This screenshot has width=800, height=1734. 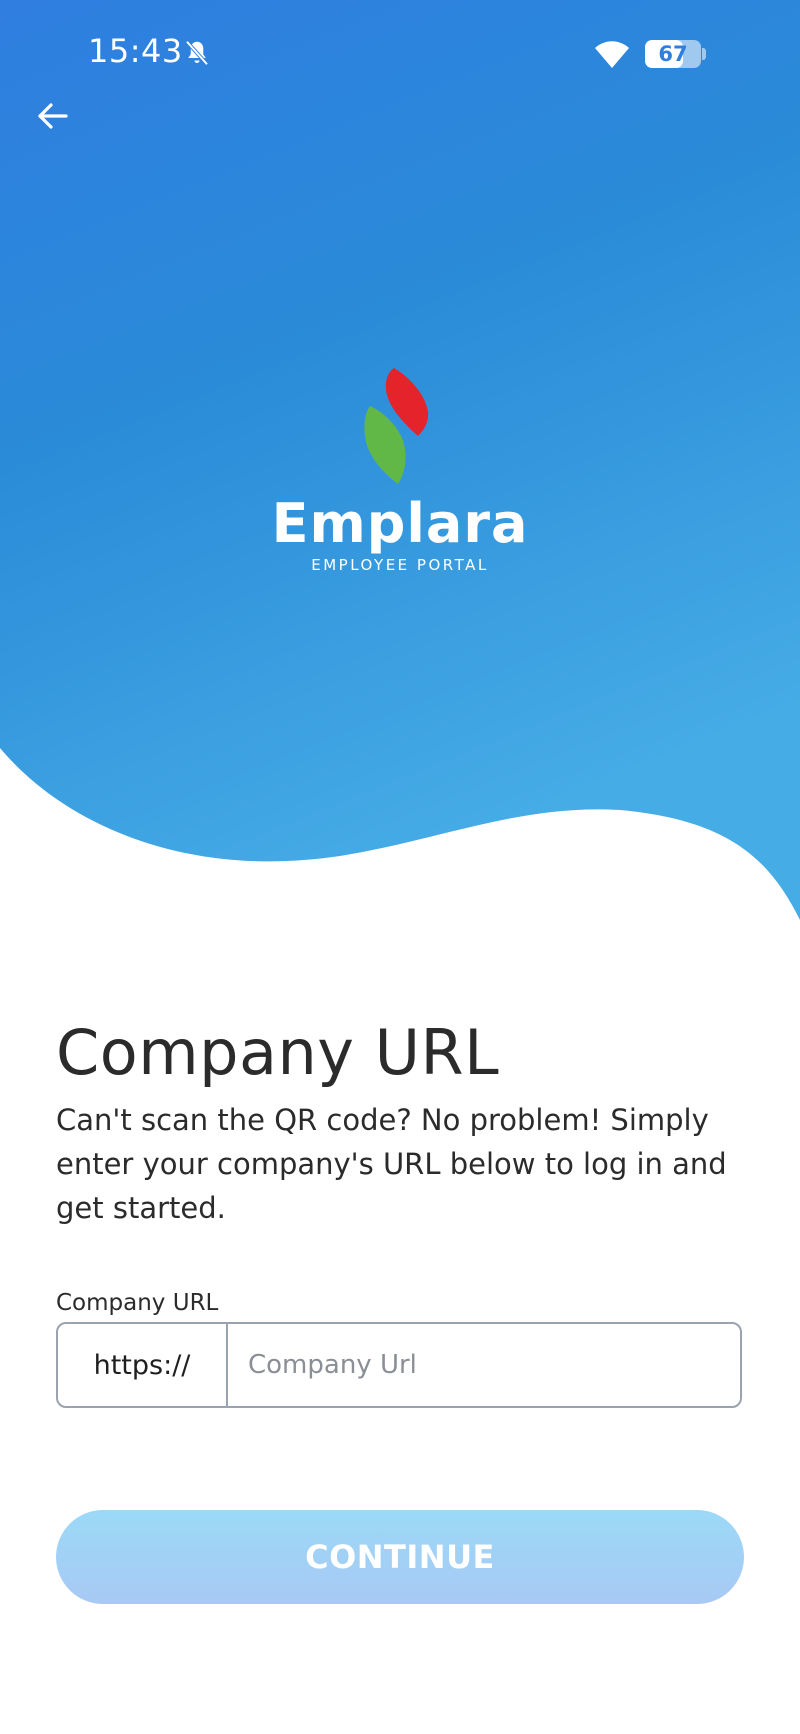 I want to click on company-url-field: https://, so click(x=399, y=1365).